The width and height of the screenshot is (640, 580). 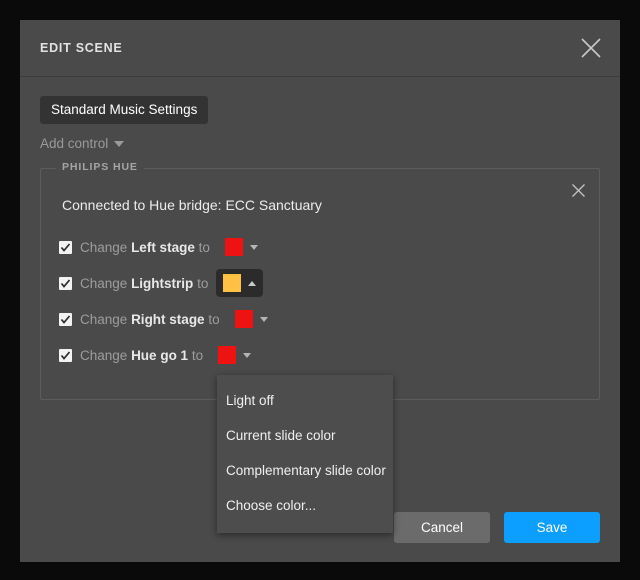 What do you see at coordinates (74, 143) in the screenshot?
I see `add-control-label: Add control` at bounding box center [74, 143].